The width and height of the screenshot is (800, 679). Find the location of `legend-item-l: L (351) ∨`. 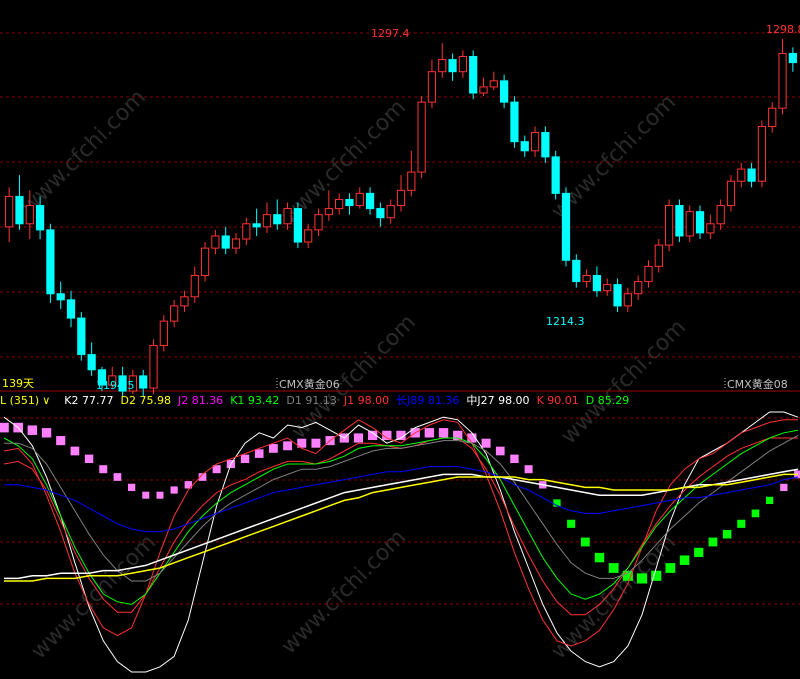

legend-item-l: L (351) ∨ is located at coordinates (25, 400).